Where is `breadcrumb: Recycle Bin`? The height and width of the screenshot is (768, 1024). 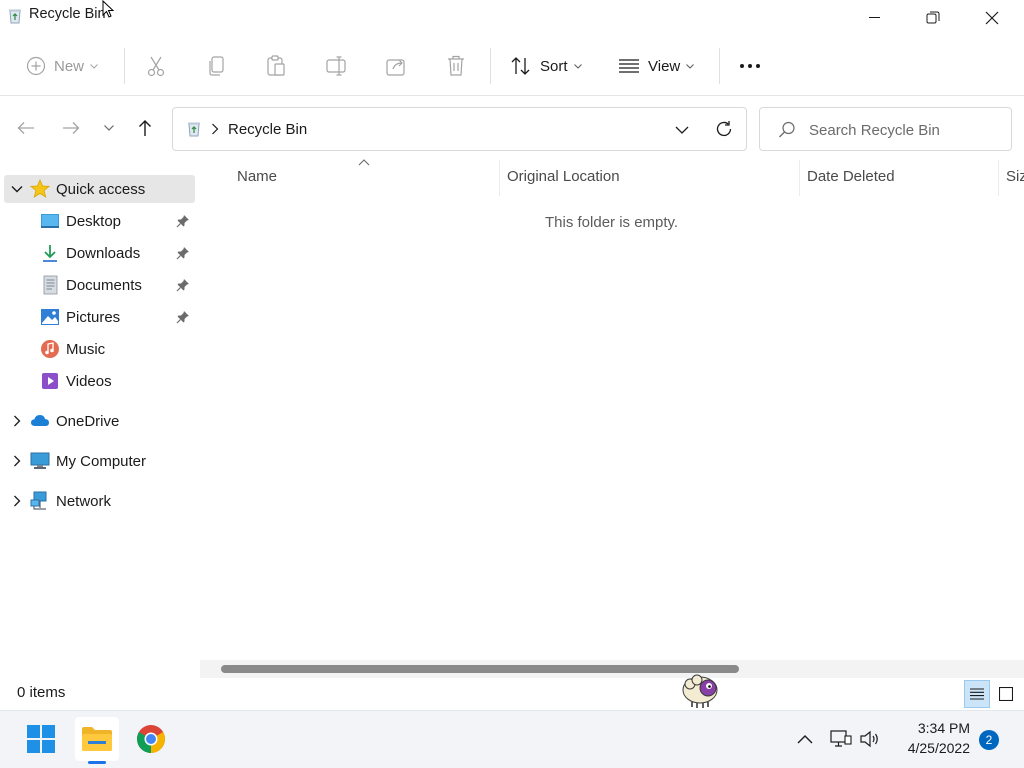 breadcrumb: Recycle Bin is located at coordinates (267, 129).